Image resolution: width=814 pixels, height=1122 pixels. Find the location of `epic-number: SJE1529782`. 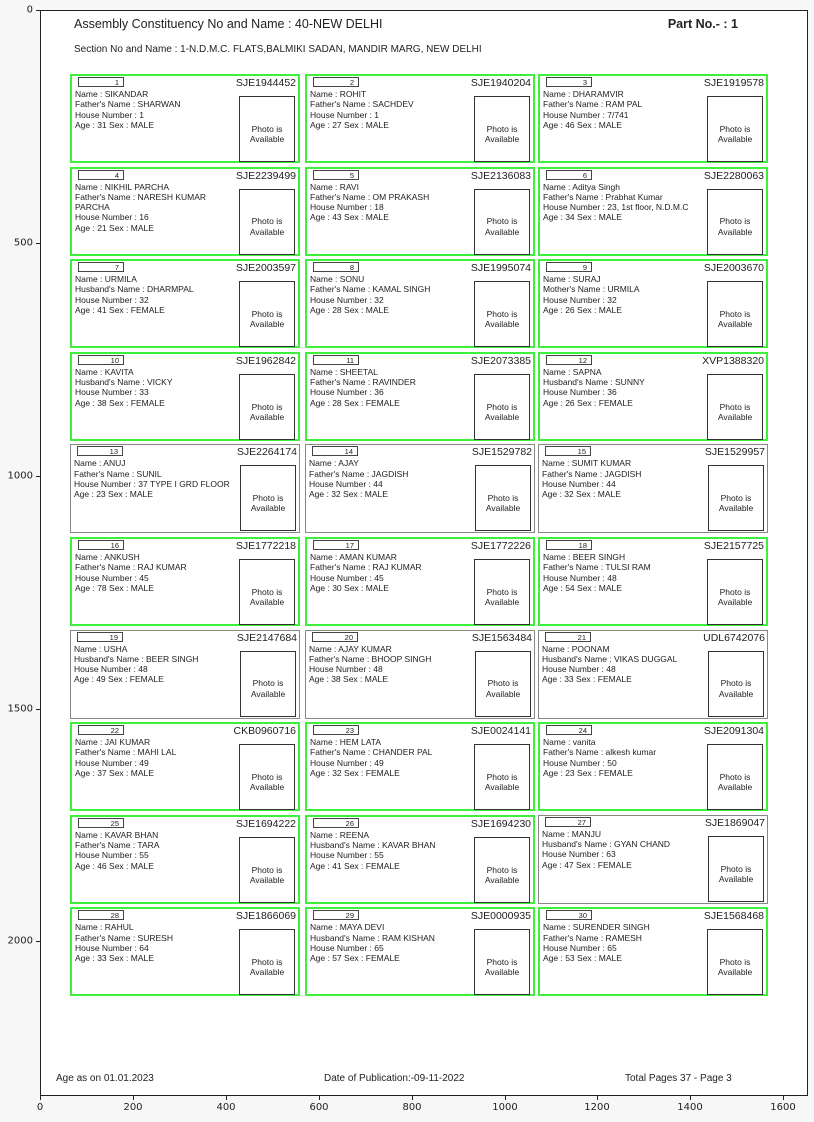

epic-number: SJE1529782 is located at coordinates (501, 452).